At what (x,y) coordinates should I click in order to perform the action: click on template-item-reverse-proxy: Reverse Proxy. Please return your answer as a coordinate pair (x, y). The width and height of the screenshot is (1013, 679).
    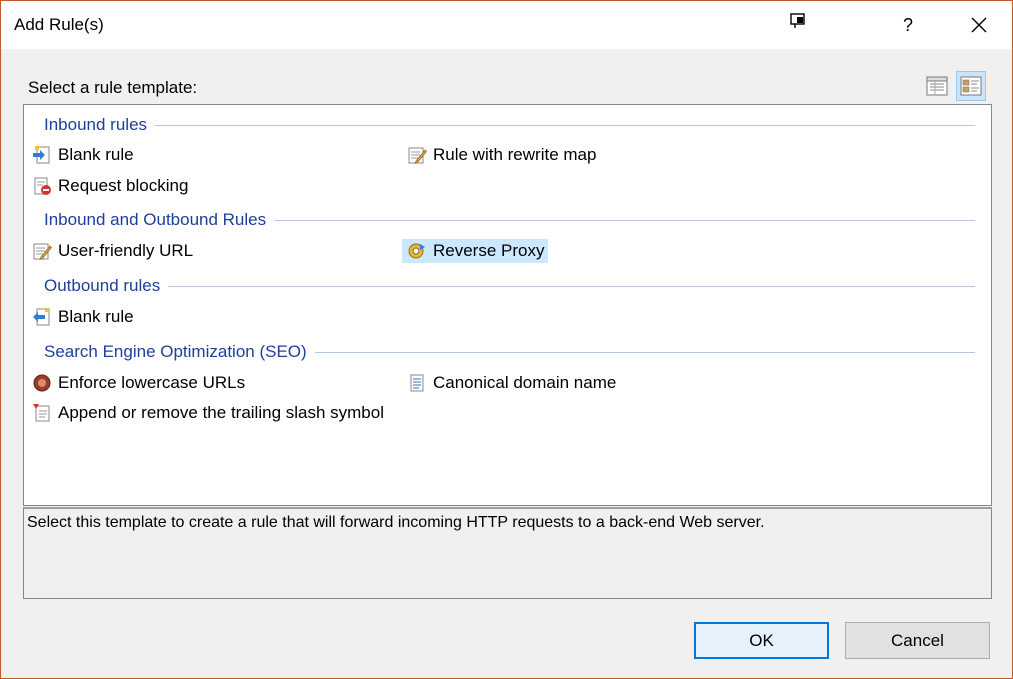
    Looking at the image, I should click on (475, 251).